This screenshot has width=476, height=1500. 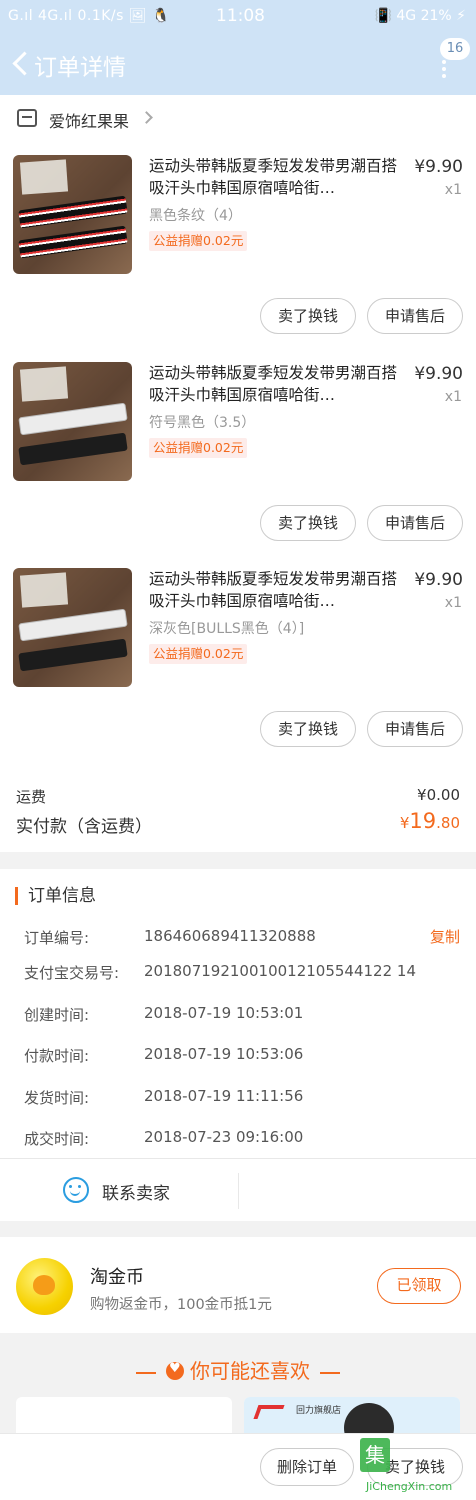 What do you see at coordinates (224, 1137) in the screenshot?
I see `info-value: 2018-07-23 09:16:00` at bounding box center [224, 1137].